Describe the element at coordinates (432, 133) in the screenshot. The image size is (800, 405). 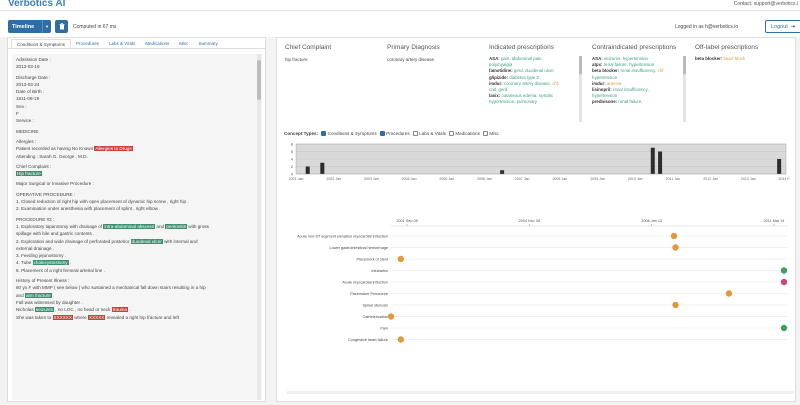
I see `checkbox-label: Labs & Vitals` at that location.